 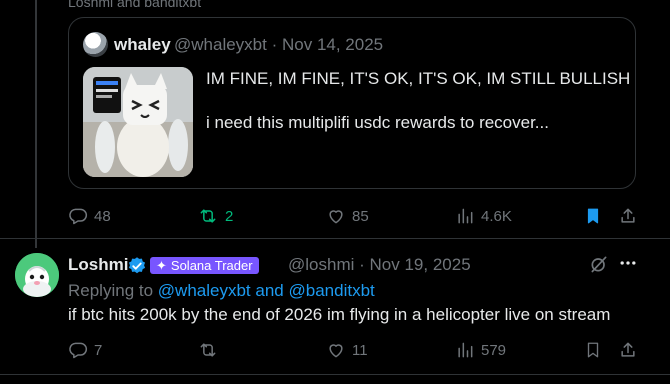 What do you see at coordinates (321, 264) in the screenshot?
I see `author-handle: @loshmi` at bounding box center [321, 264].